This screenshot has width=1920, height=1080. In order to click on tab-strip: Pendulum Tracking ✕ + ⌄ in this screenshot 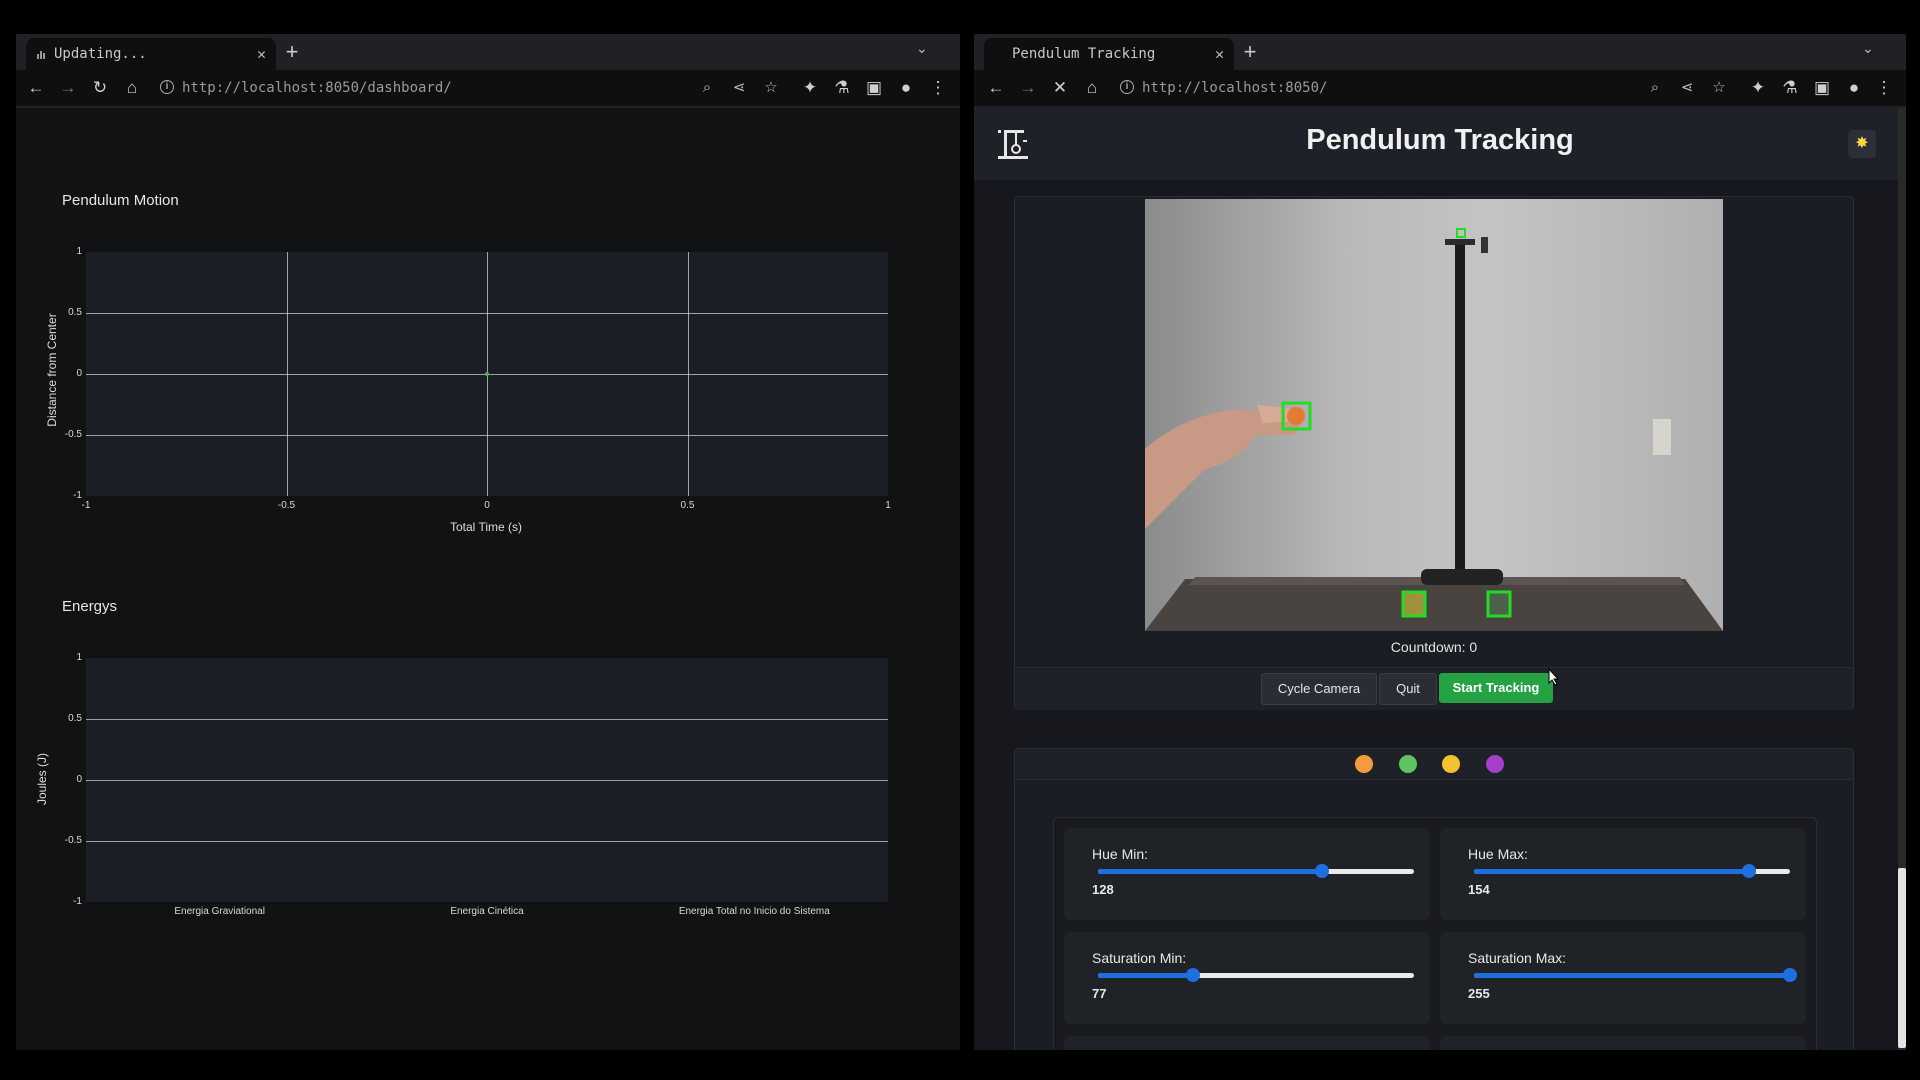, I will do `click(1440, 52)`.